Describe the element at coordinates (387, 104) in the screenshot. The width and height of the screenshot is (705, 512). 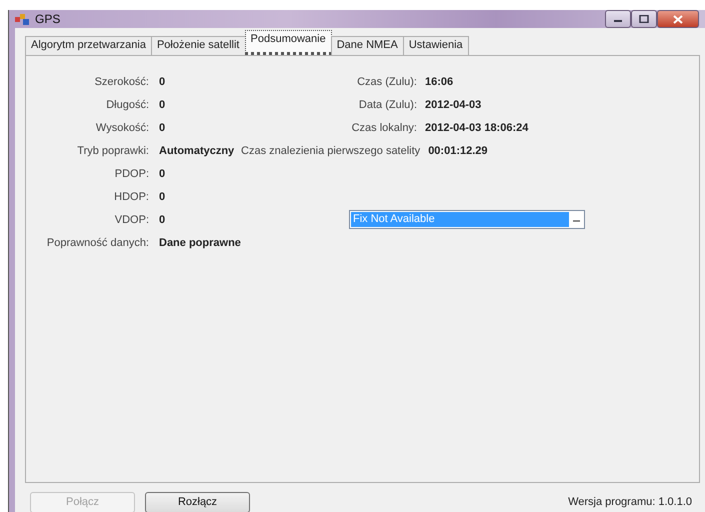
I see `field-label: Data (Zulu):` at that location.